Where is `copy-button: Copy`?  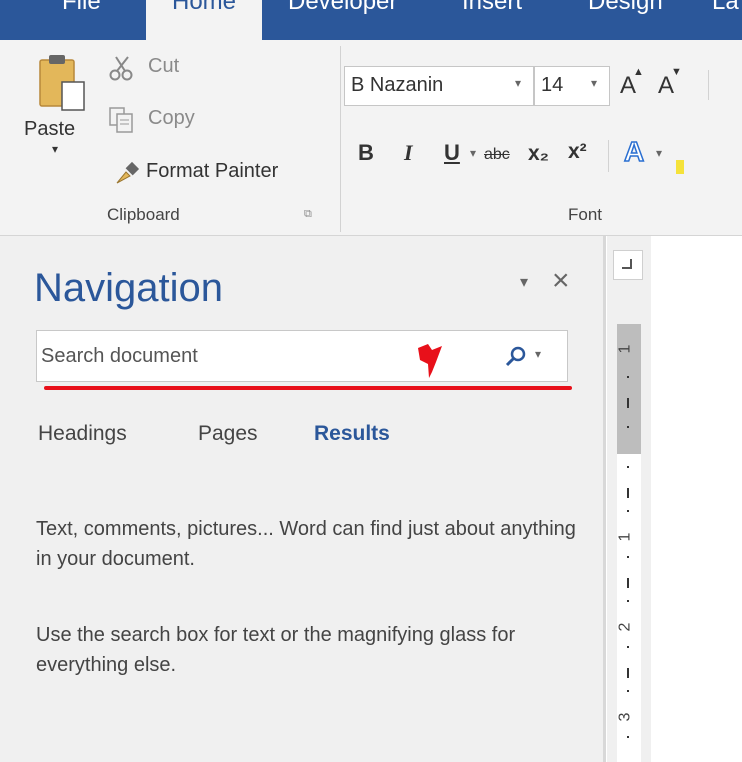
copy-button: Copy is located at coordinates (168, 119).